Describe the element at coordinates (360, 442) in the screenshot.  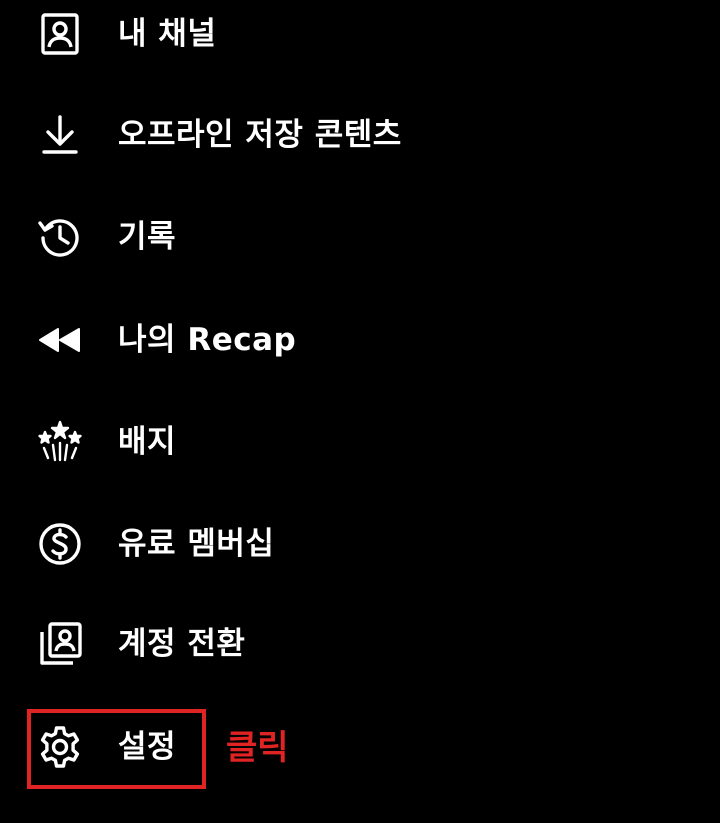
I see `menu-item-badges: 배지` at that location.